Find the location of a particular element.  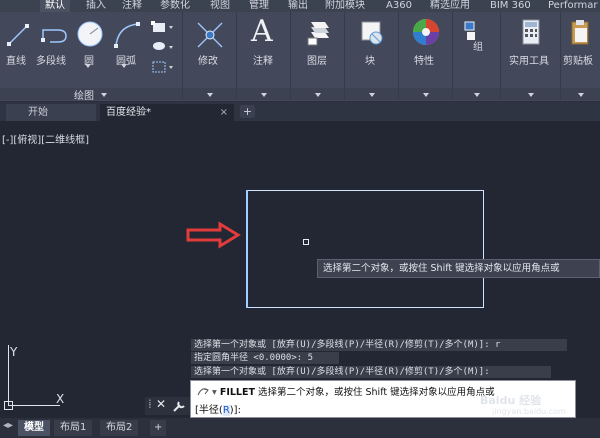

block-group: 块 is located at coordinates (372, 56).